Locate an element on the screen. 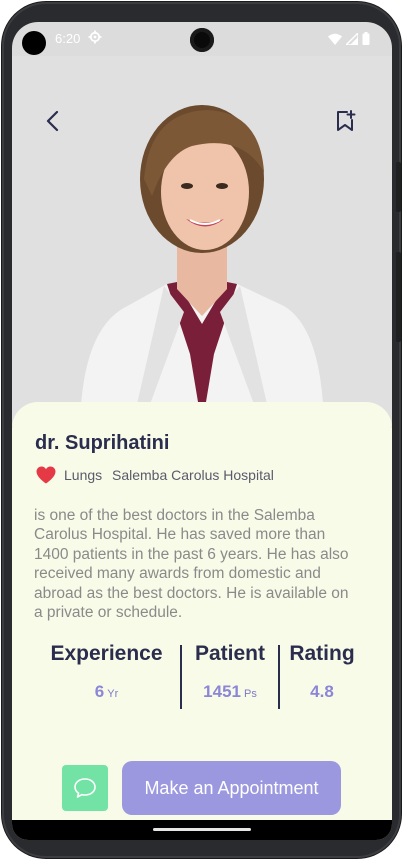 The width and height of the screenshot is (405, 861). stat-rating-value: 4.8 is located at coordinates (322, 691).